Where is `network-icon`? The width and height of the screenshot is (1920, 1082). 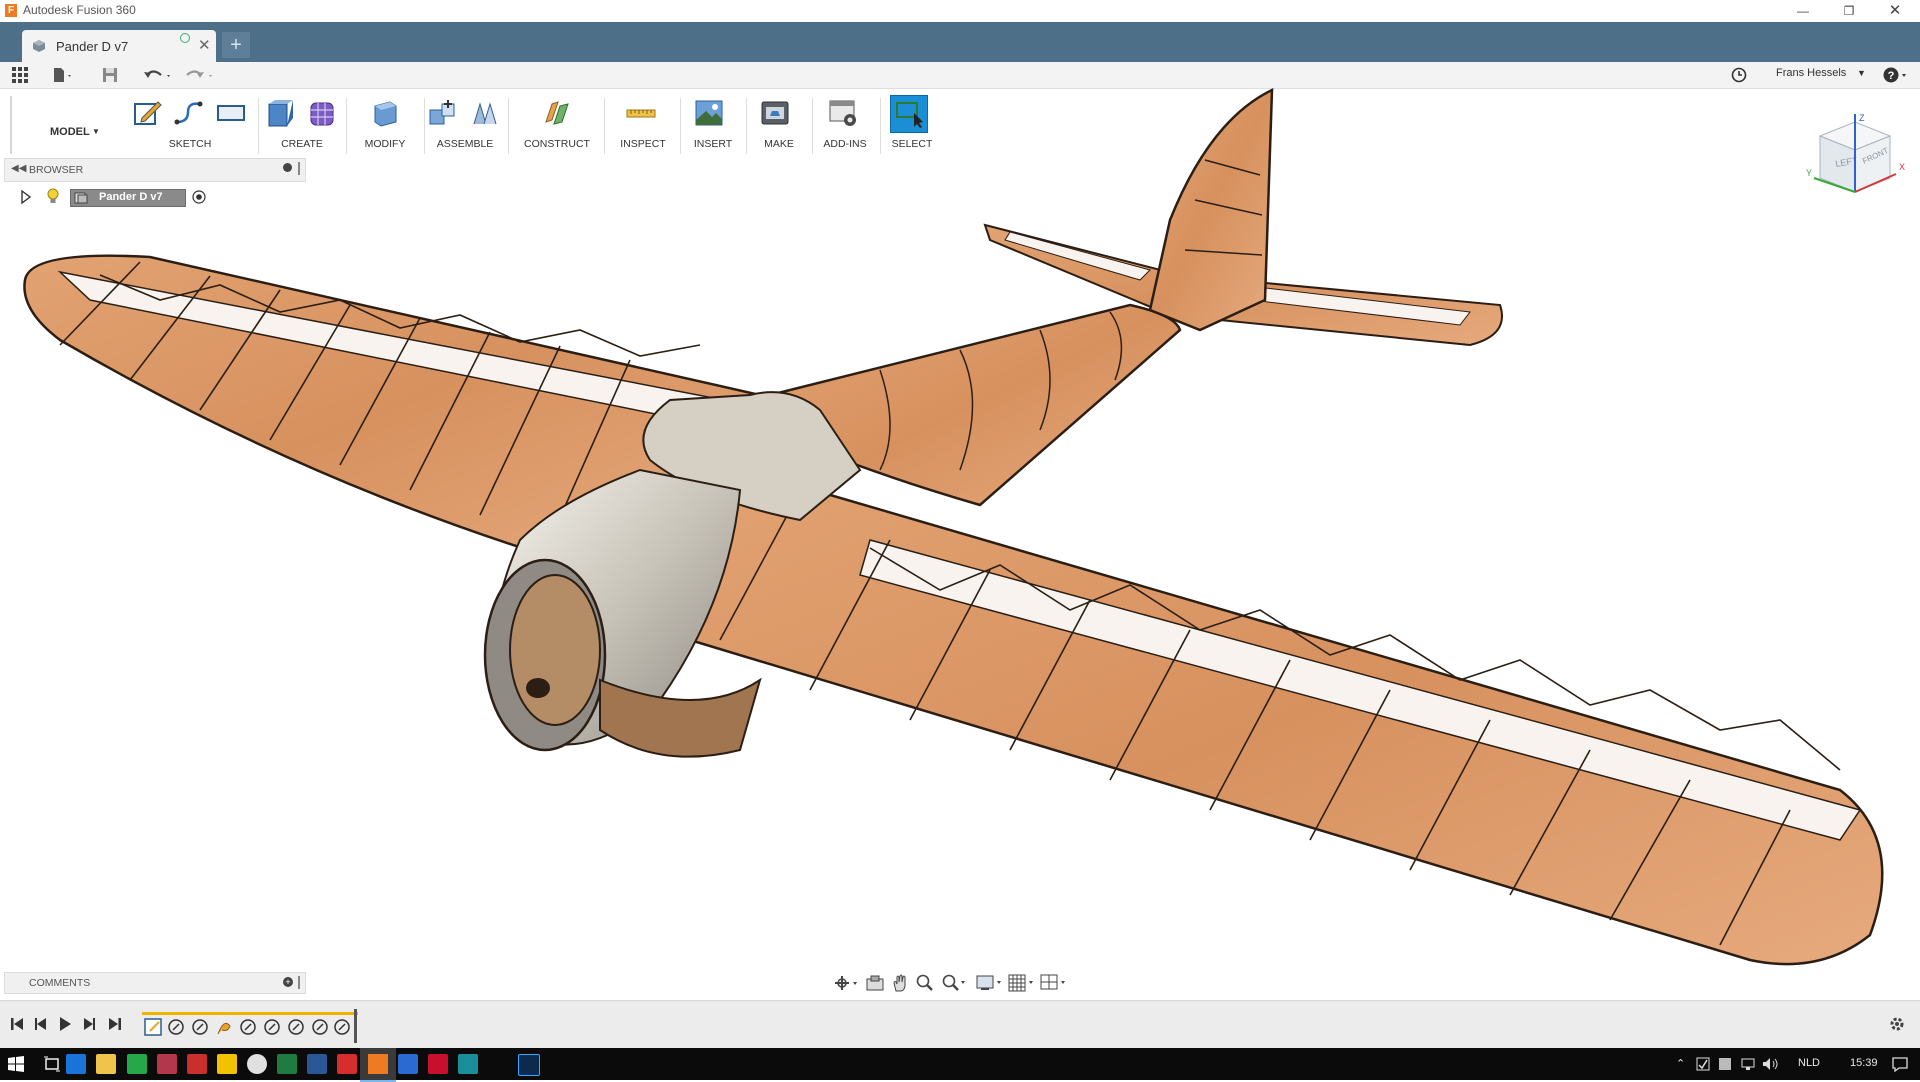
network-icon is located at coordinates (1748, 1064).